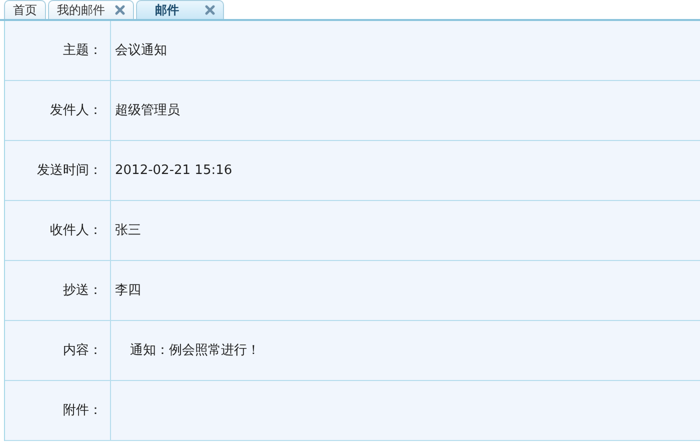  I want to click on field-label: 内容：, so click(82, 351).